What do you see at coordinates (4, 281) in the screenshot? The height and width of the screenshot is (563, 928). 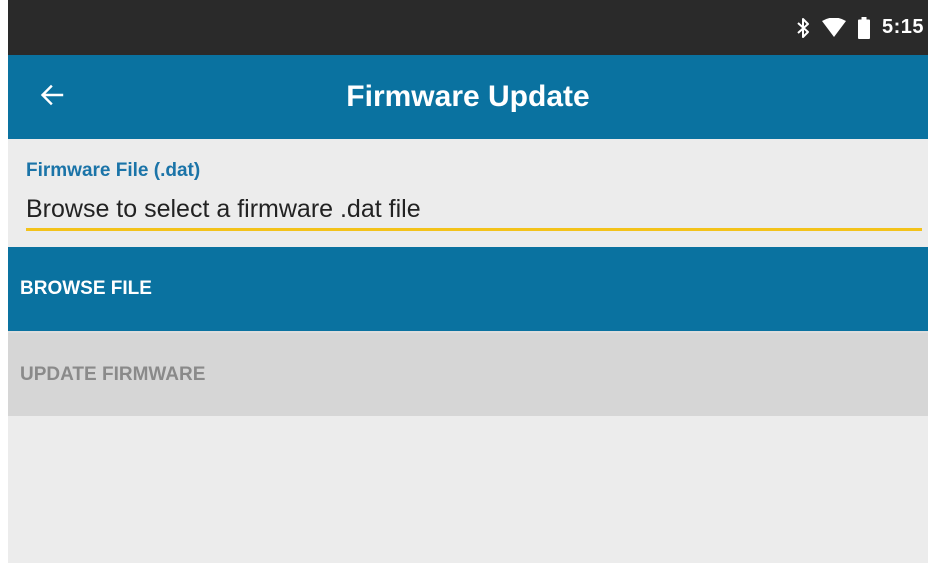 I see `window-left-border` at bounding box center [4, 281].